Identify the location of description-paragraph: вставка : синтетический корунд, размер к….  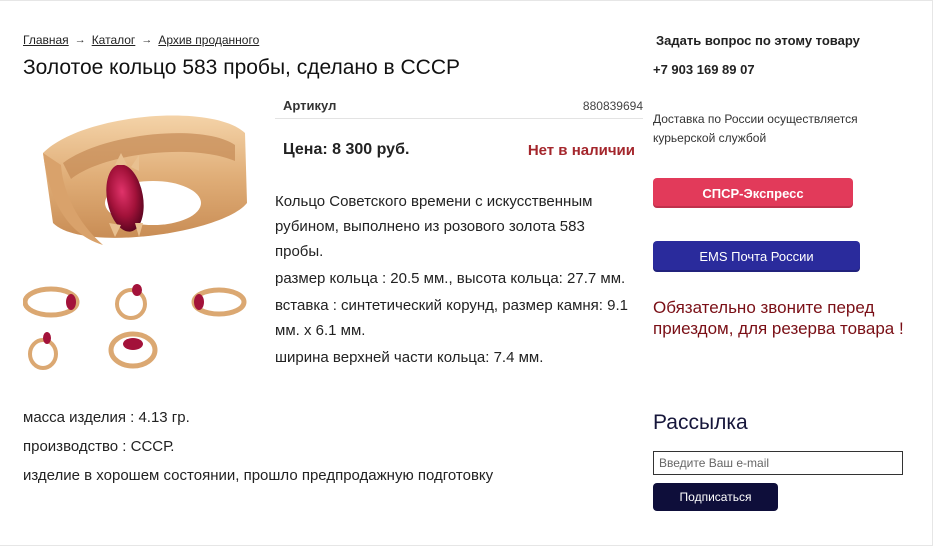
(451, 318).